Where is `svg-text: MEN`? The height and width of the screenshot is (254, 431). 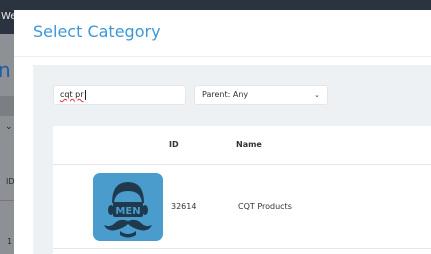 svg-text: MEN is located at coordinates (127, 211).